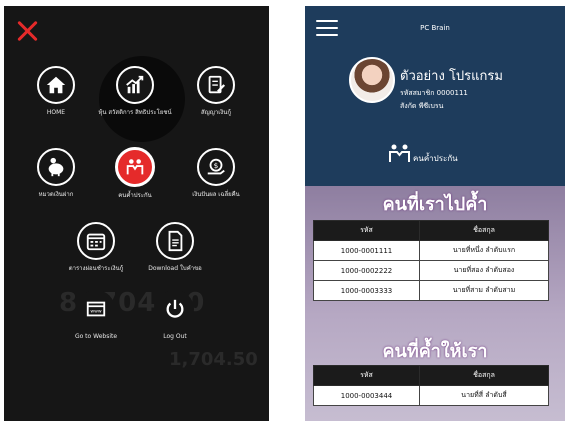  Describe the element at coordinates (366, 290) in the screenshot. I see `member-id-cell: 1000-0003333` at that location.